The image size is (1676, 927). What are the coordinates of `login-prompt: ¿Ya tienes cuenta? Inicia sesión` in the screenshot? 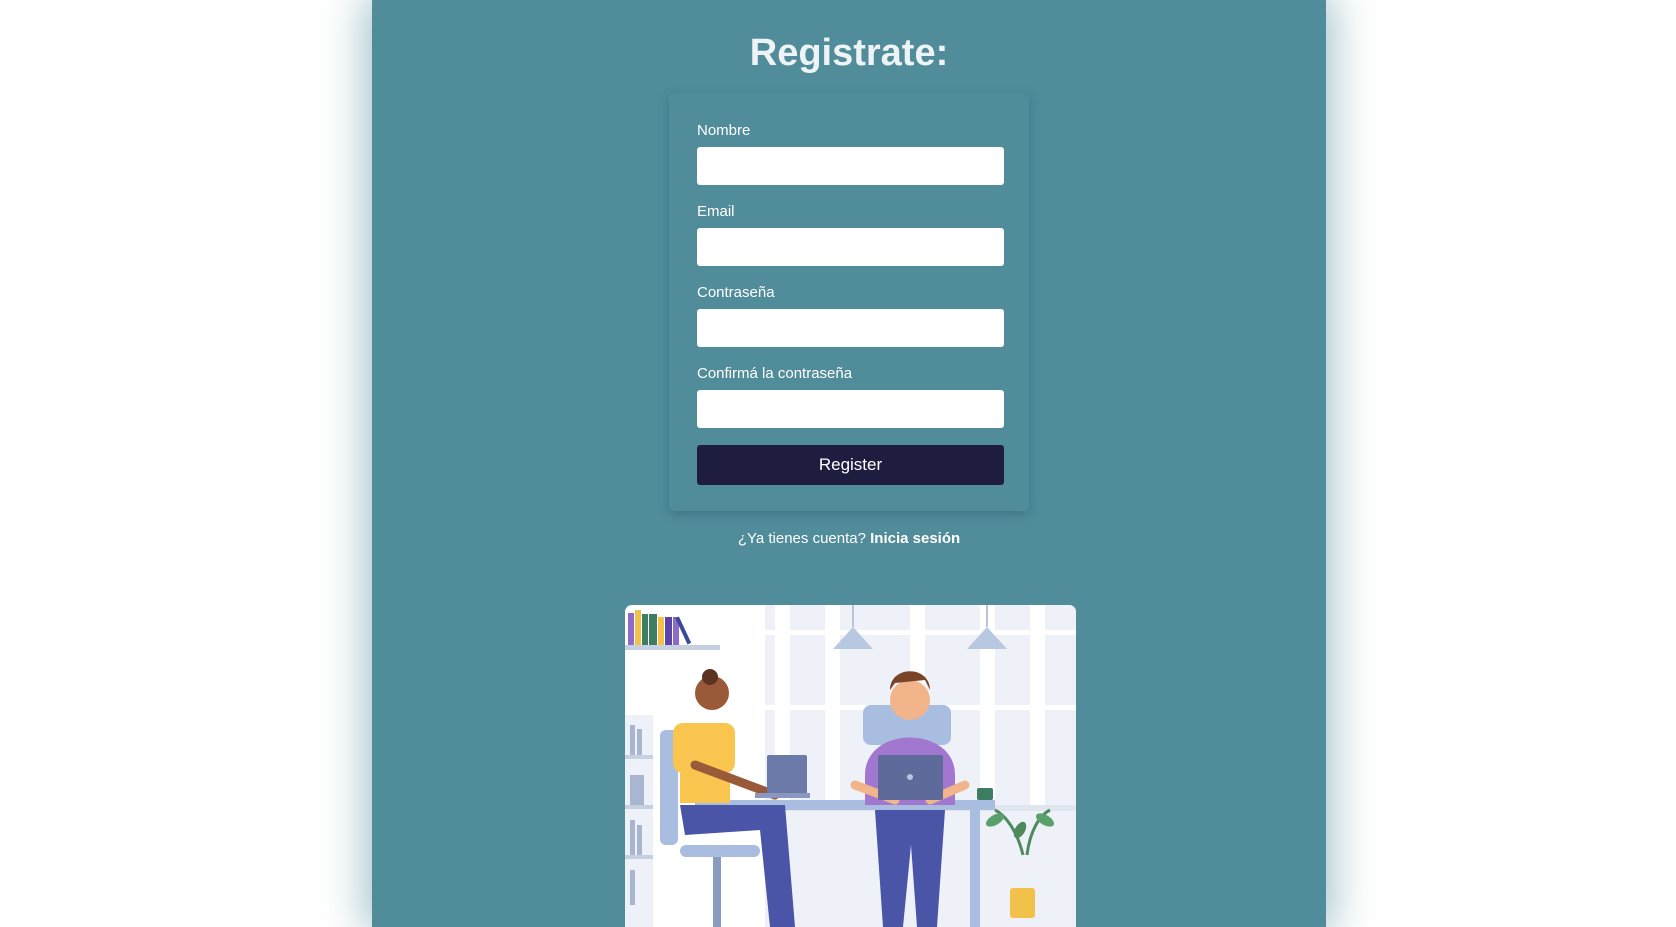 It's located at (849, 538).